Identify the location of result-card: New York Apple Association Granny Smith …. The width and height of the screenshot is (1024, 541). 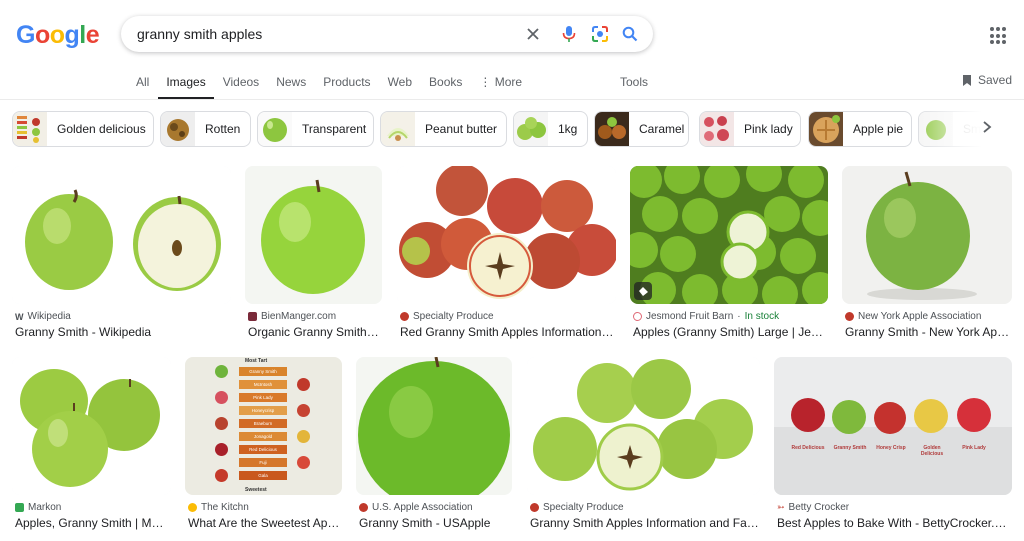
(927, 253).